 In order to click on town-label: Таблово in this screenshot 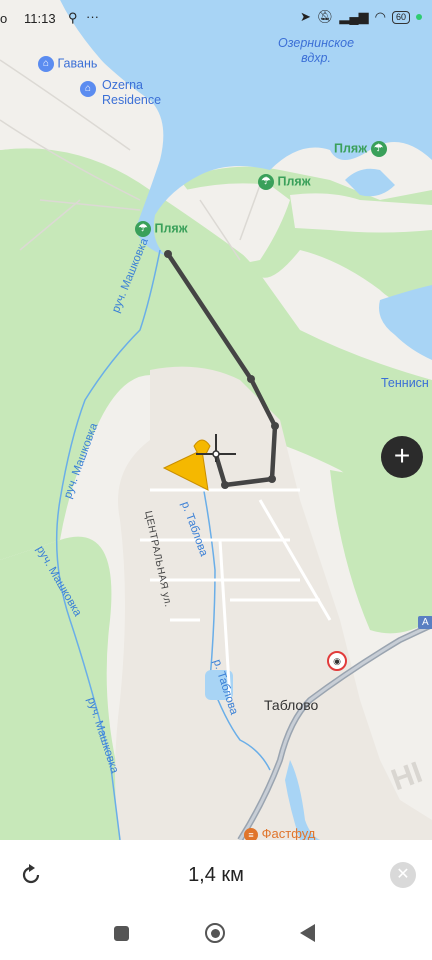, I will do `click(291, 705)`.